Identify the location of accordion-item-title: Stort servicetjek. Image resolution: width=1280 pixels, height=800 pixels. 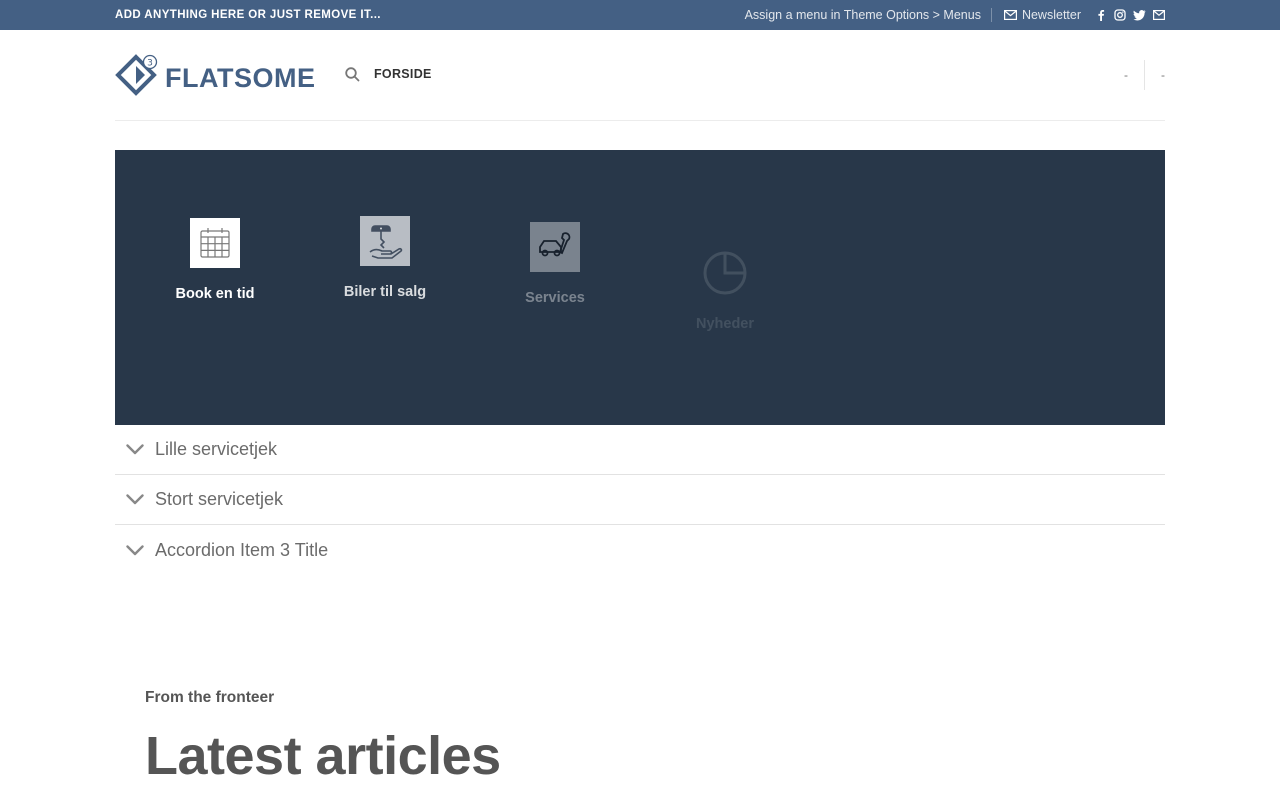
(219, 499).